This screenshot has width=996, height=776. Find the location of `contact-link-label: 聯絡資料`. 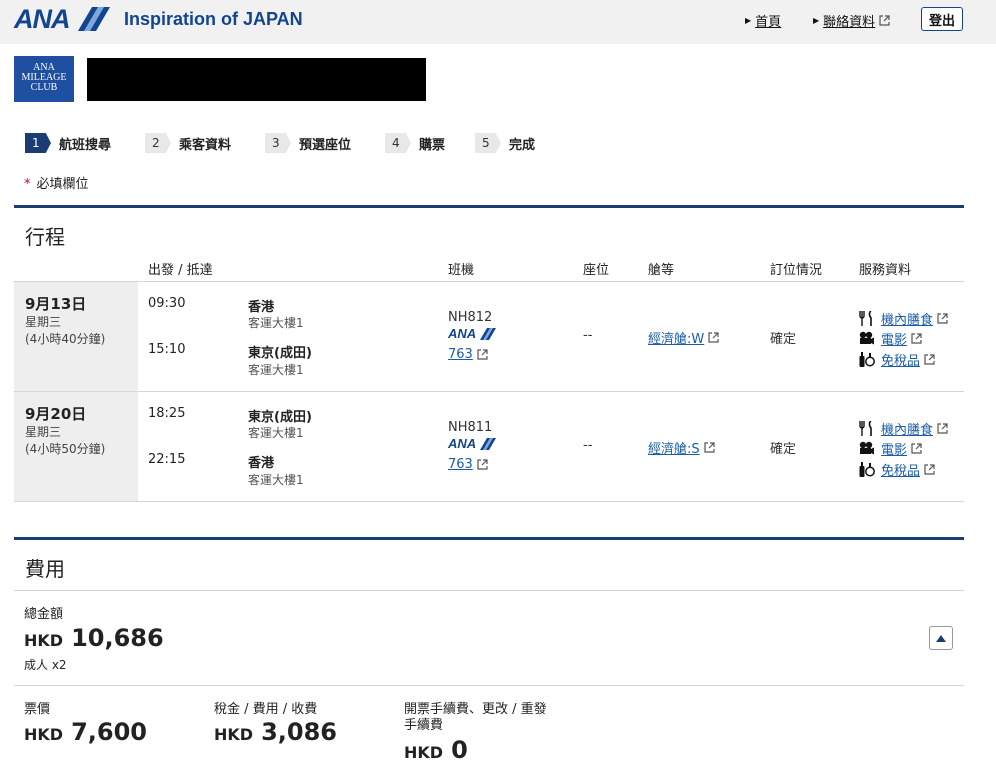

contact-link-label: 聯絡資料 is located at coordinates (849, 22).